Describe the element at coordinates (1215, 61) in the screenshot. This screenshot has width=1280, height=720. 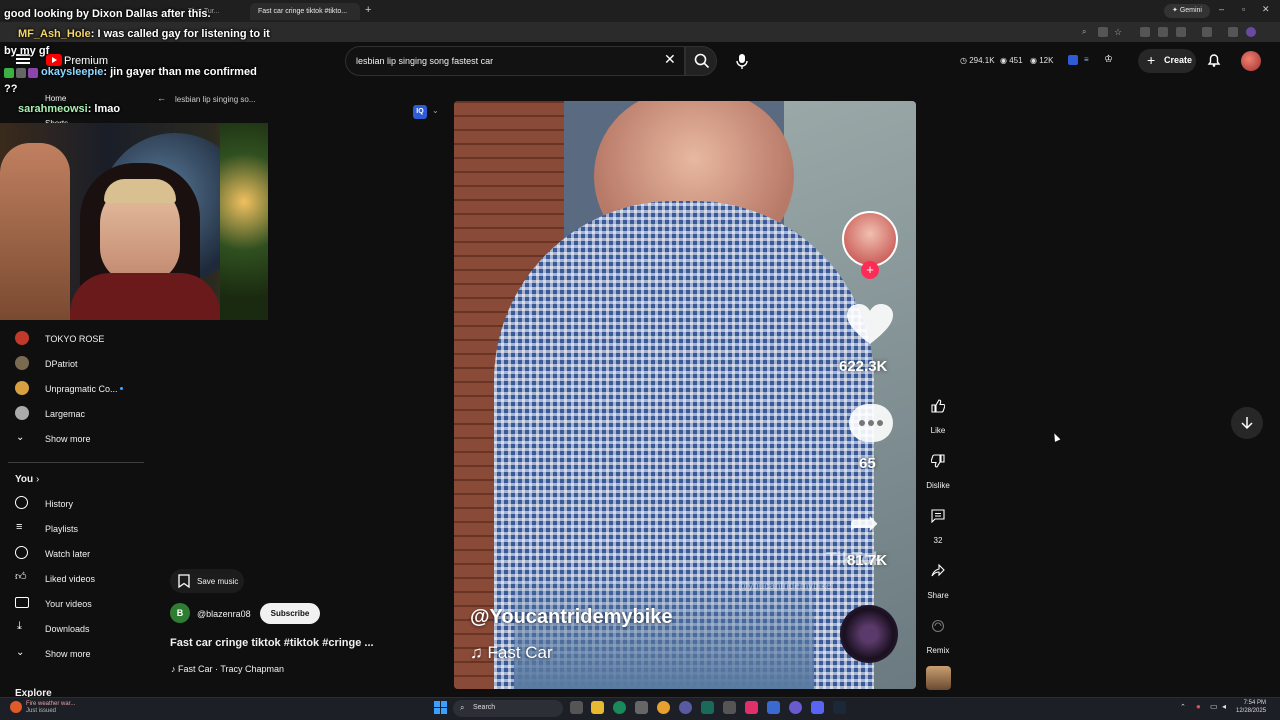
I see `notifications-button` at that location.